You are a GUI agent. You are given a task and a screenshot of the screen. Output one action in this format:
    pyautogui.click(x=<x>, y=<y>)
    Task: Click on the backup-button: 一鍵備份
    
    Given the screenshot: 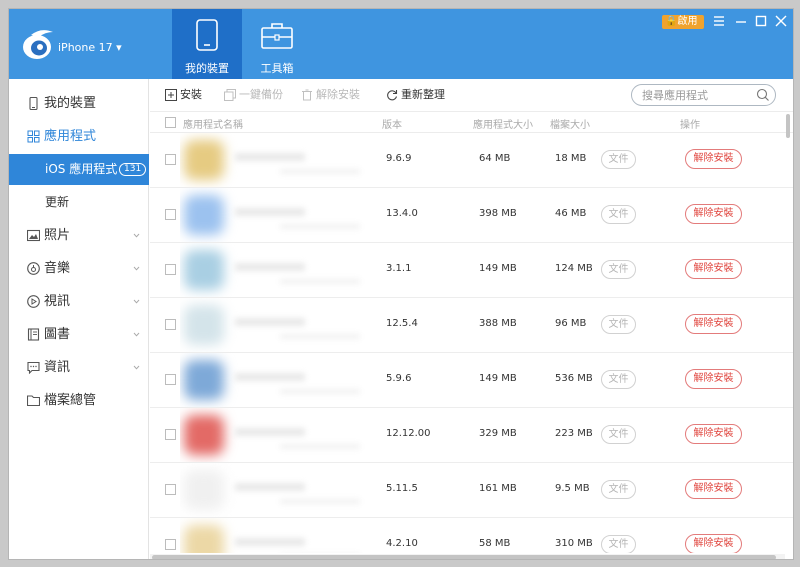 What is the action you would take?
    pyautogui.click(x=253, y=95)
    